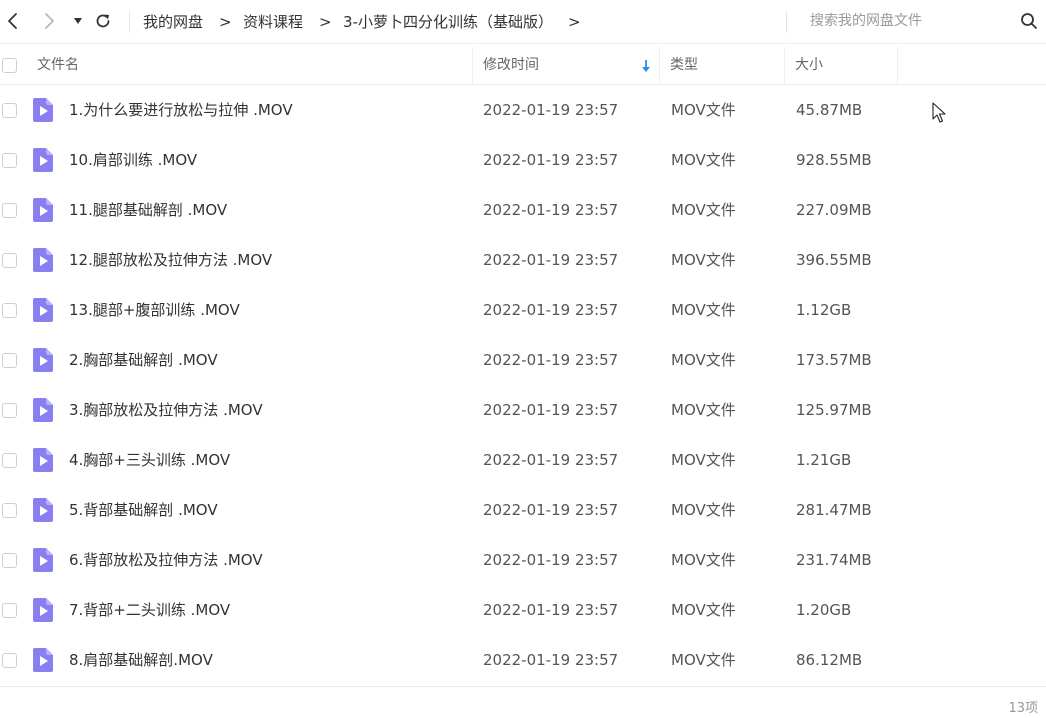  I want to click on refresh-button, so click(103, 21).